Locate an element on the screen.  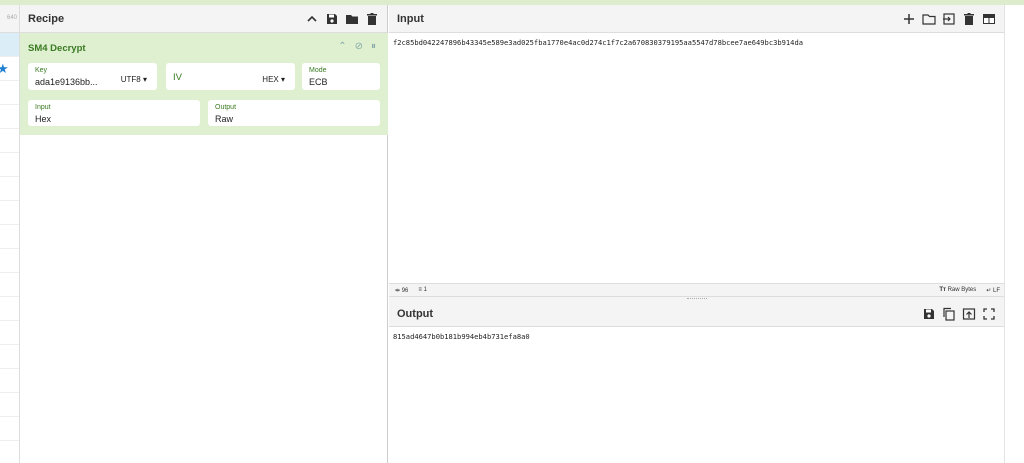
operation-title: SM4 Decrypt is located at coordinates (57, 48).